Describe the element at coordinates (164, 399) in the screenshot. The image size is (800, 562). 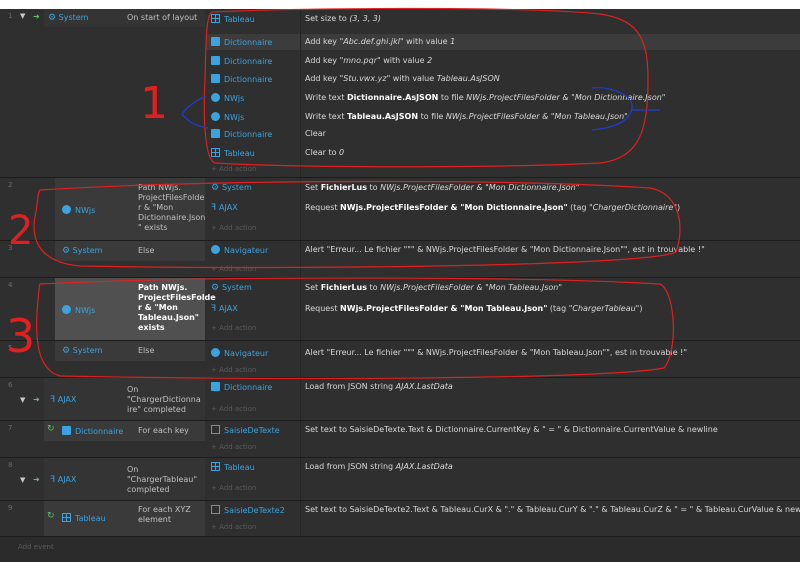
I see `condition-text: On "ChargerDictionna ire" completed` at that location.